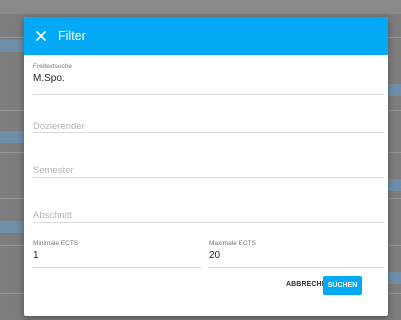  I want to click on freitextsuche-label: Freitextsuche, so click(53, 66).